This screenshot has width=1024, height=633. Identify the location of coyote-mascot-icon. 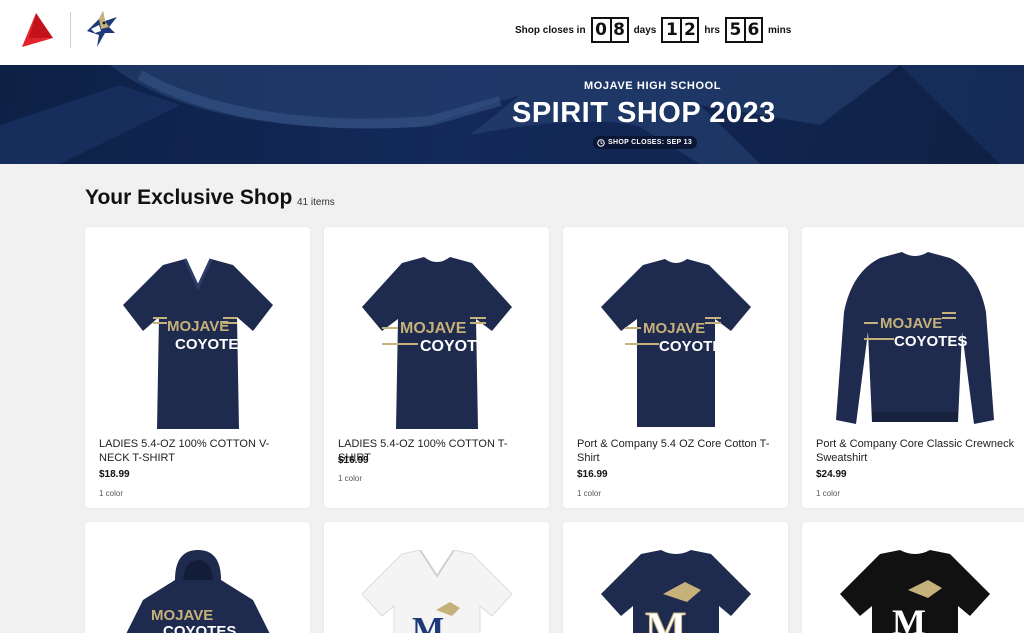
(102, 29).